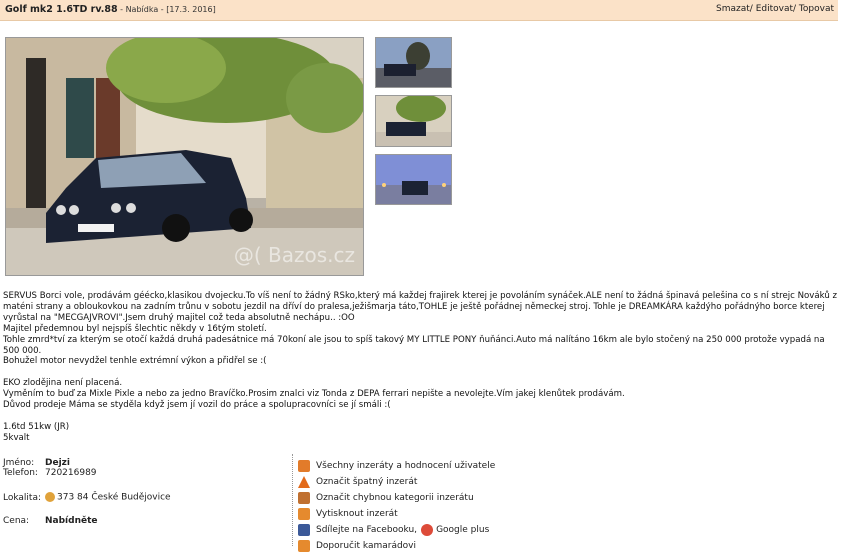  I want to click on top-link: Topovat, so click(816, 9).